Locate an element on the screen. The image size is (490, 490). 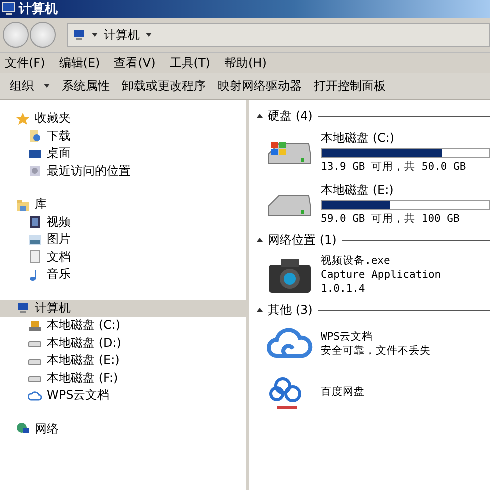
menu-item: 查看(V) is located at coordinates (135, 63).